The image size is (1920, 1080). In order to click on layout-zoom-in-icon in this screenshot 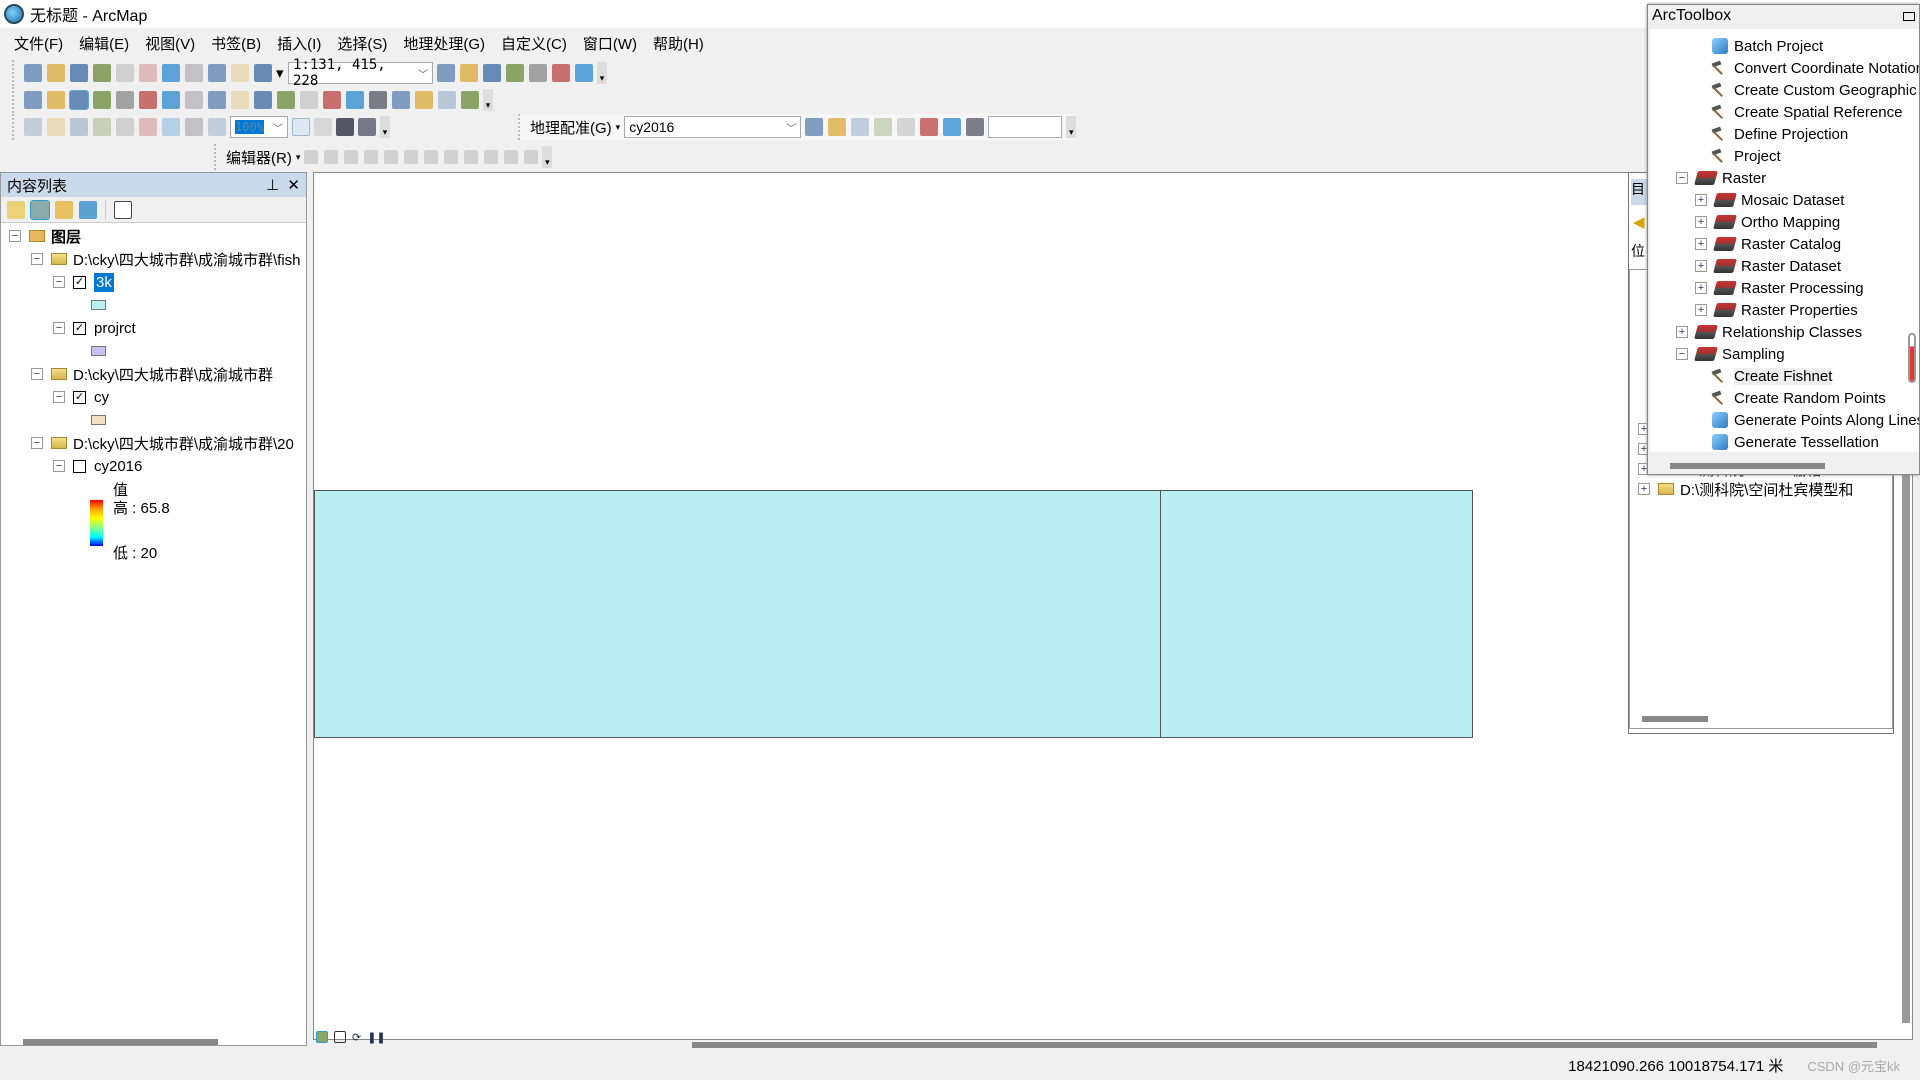, I will do `click(33, 127)`.